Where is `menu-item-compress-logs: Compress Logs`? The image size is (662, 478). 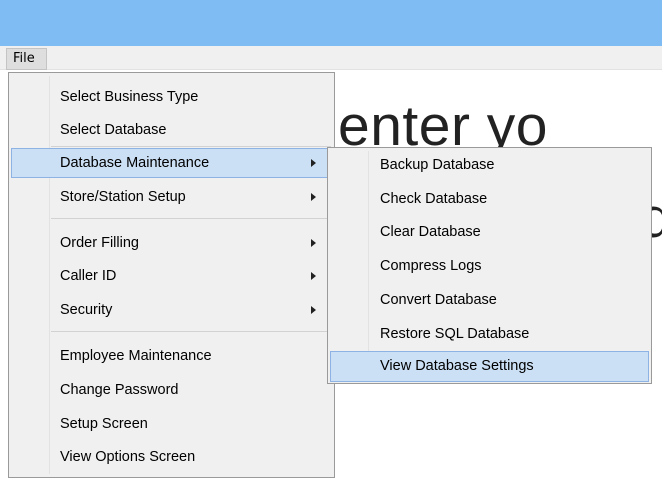 menu-item-compress-logs: Compress Logs is located at coordinates (489, 266).